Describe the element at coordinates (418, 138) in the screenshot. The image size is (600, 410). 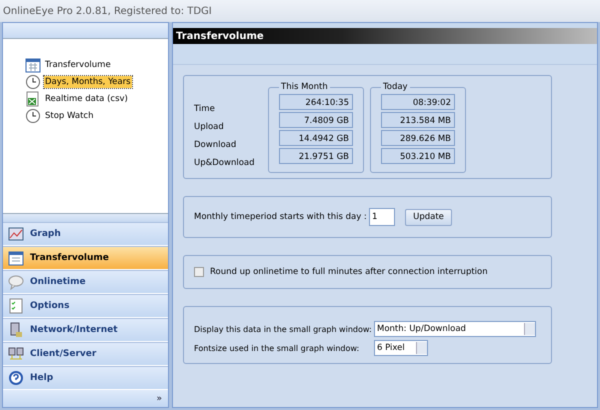
I see `value-field: 289.626 MB` at that location.